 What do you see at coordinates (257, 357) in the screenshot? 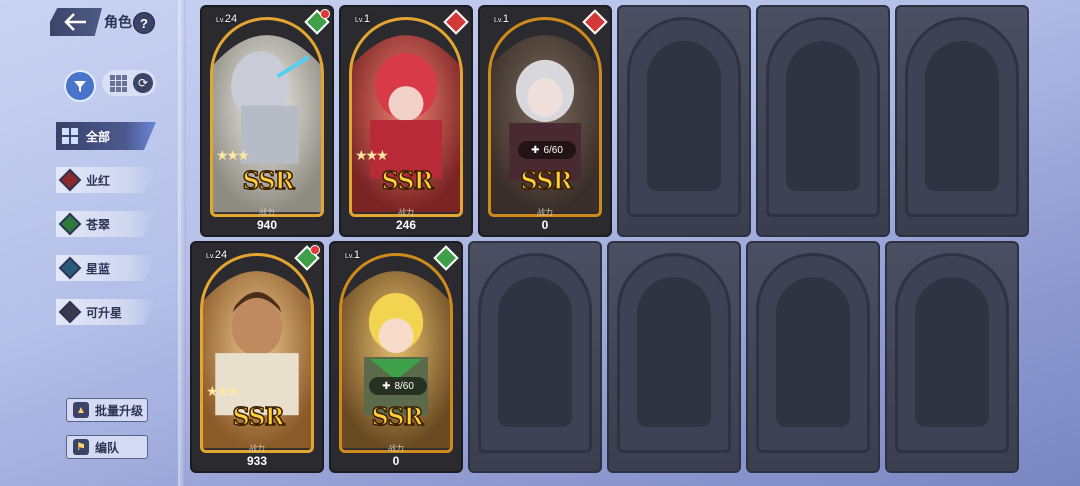
I see `character-card: Lv.24 ★★★ SSR 战力 933` at bounding box center [257, 357].